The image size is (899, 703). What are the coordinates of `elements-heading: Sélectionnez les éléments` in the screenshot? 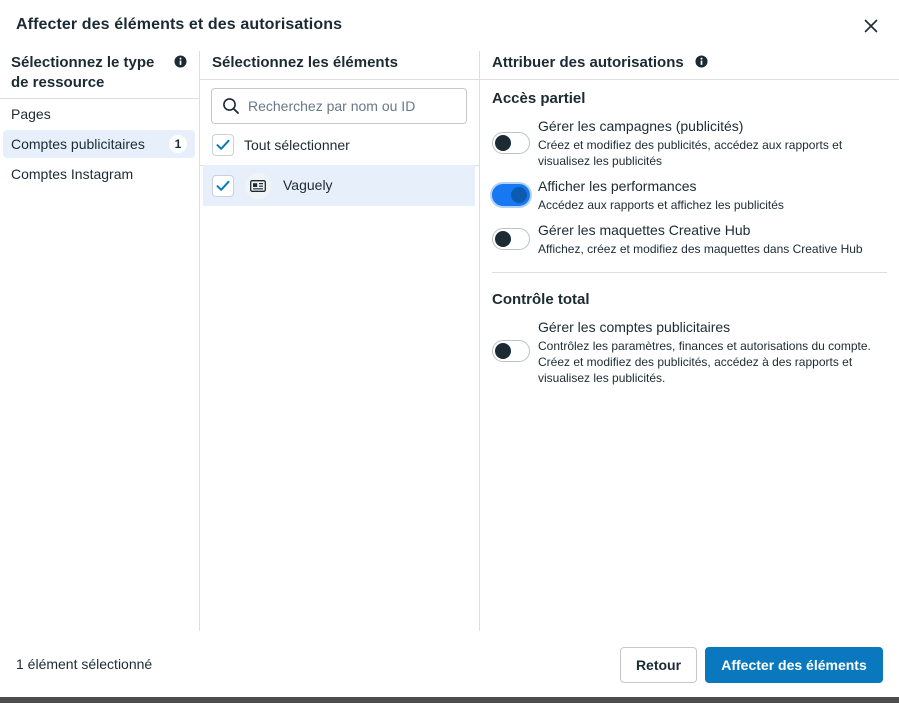 It's located at (305, 62).